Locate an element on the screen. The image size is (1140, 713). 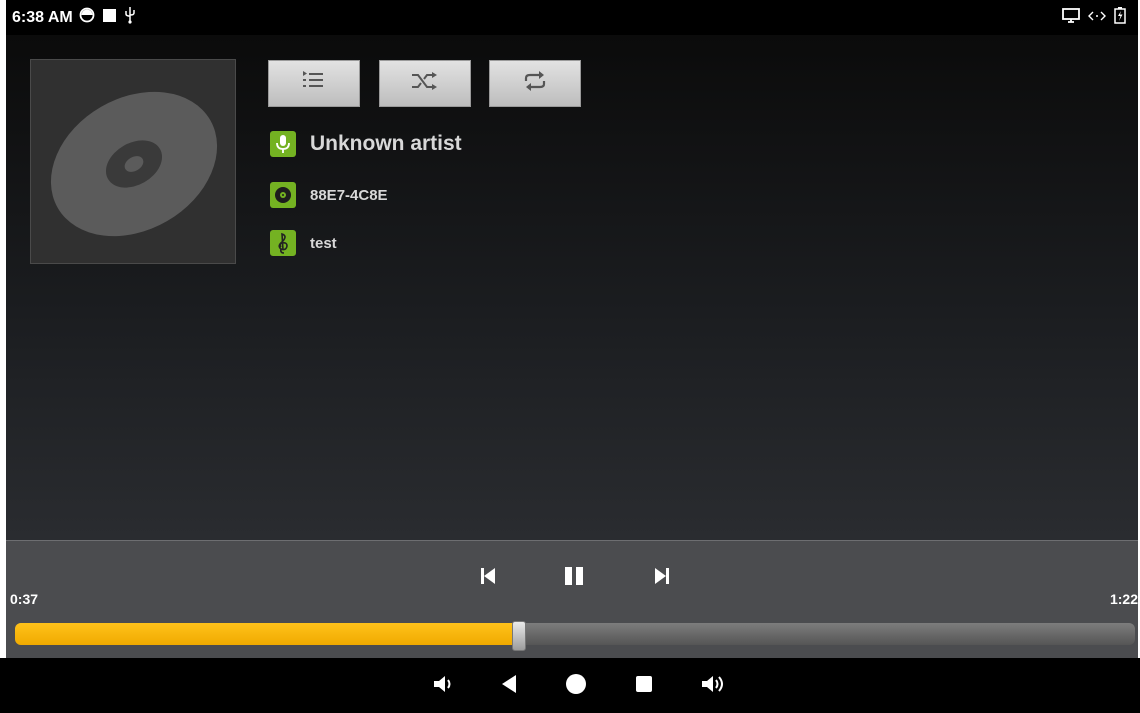
recents-icon is located at coordinates (644, 686).